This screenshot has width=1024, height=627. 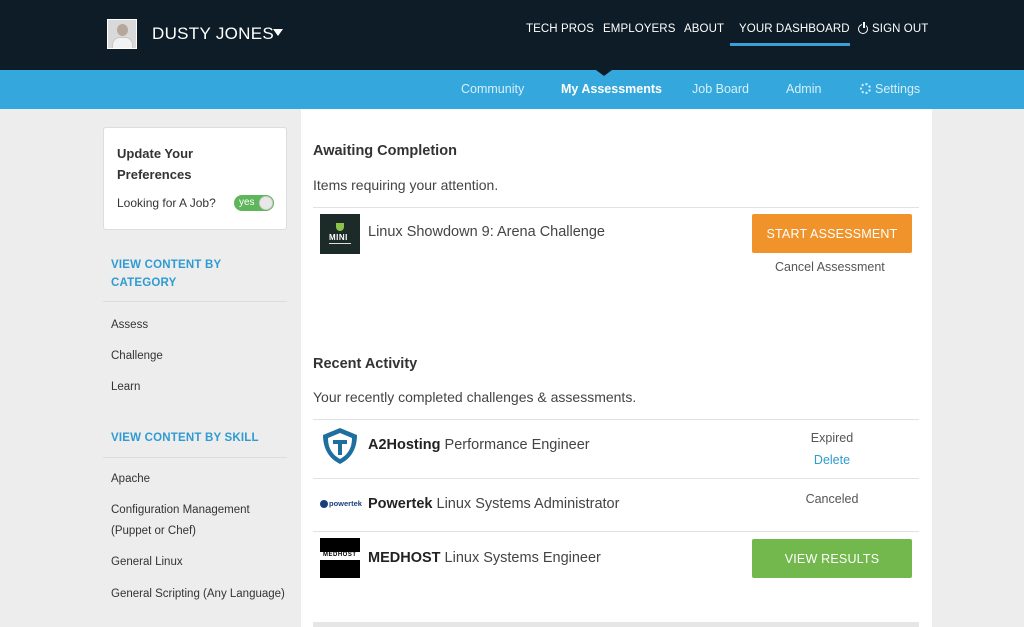 What do you see at coordinates (897, 89) in the screenshot?
I see `tab-settings: Settings` at bounding box center [897, 89].